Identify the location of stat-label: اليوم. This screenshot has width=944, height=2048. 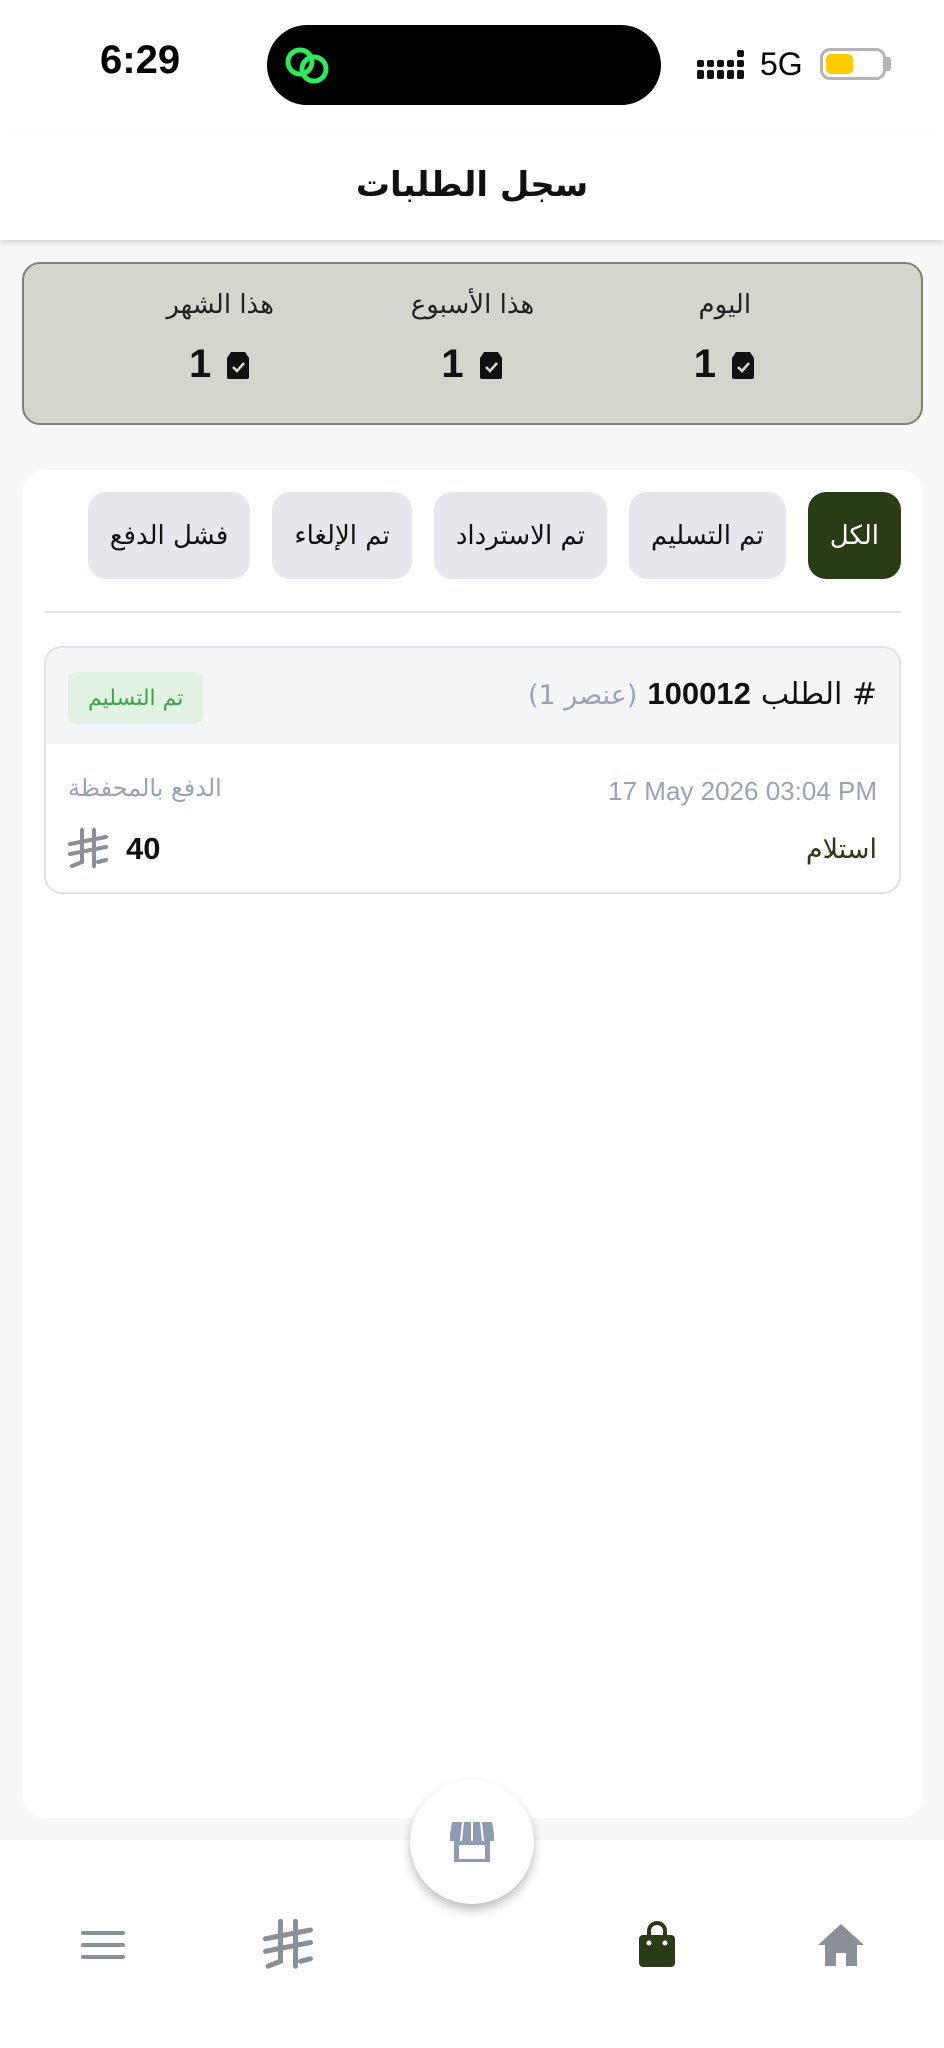
(725, 305).